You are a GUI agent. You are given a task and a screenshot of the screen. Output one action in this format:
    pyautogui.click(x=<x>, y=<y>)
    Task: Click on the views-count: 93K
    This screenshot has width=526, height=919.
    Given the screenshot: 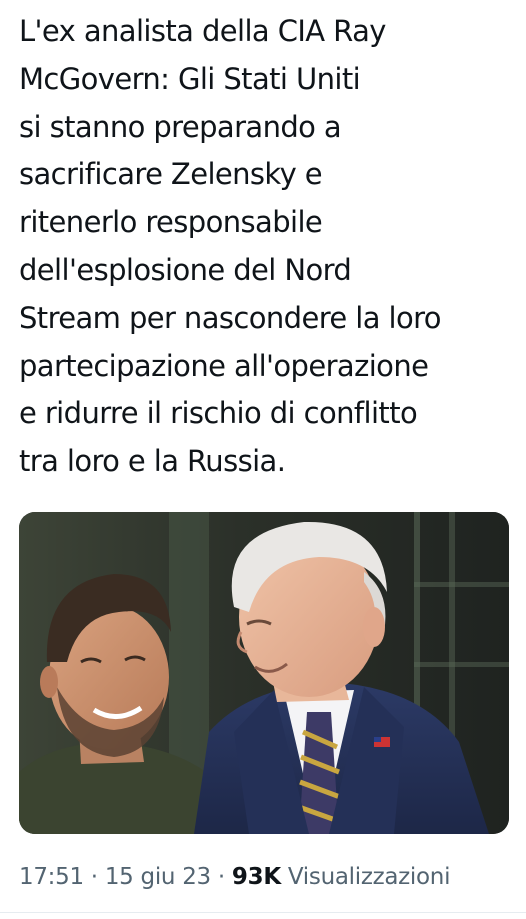 What is the action you would take?
    pyautogui.click(x=256, y=877)
    